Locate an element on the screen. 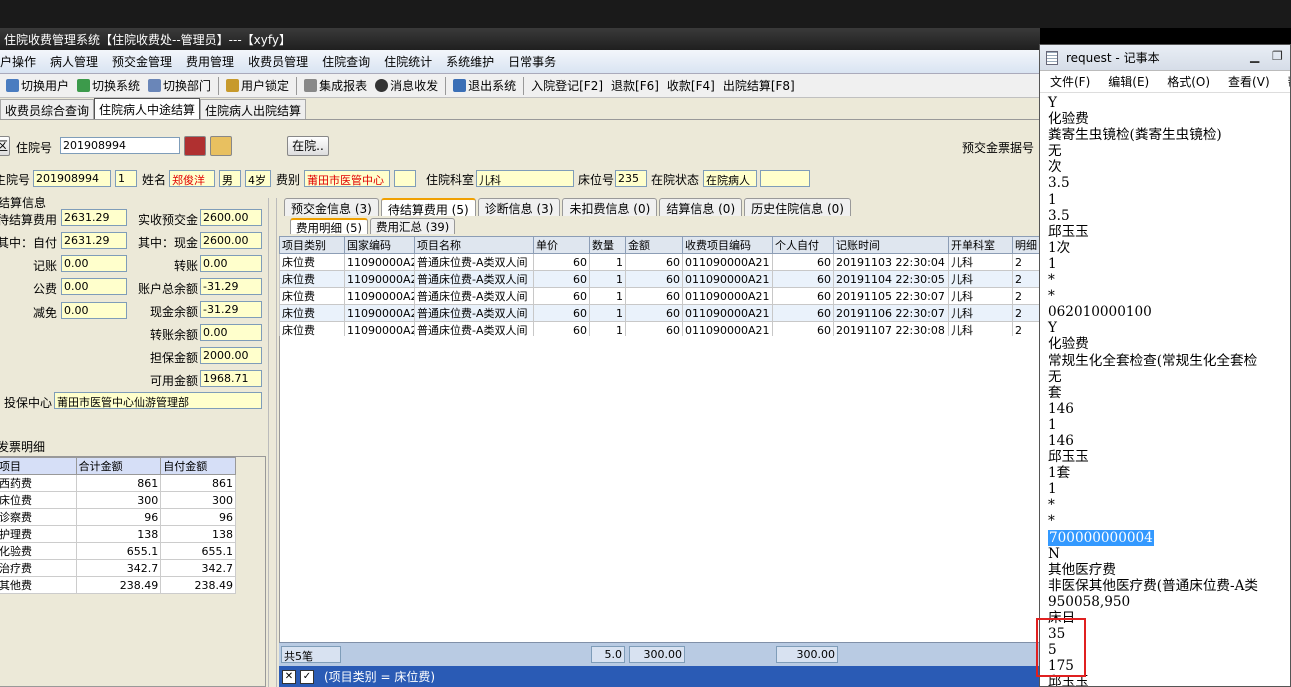 The height and width of the screenshot is (687, 1291). exit-button: 退出系统 is located at coordinates (484, 86).